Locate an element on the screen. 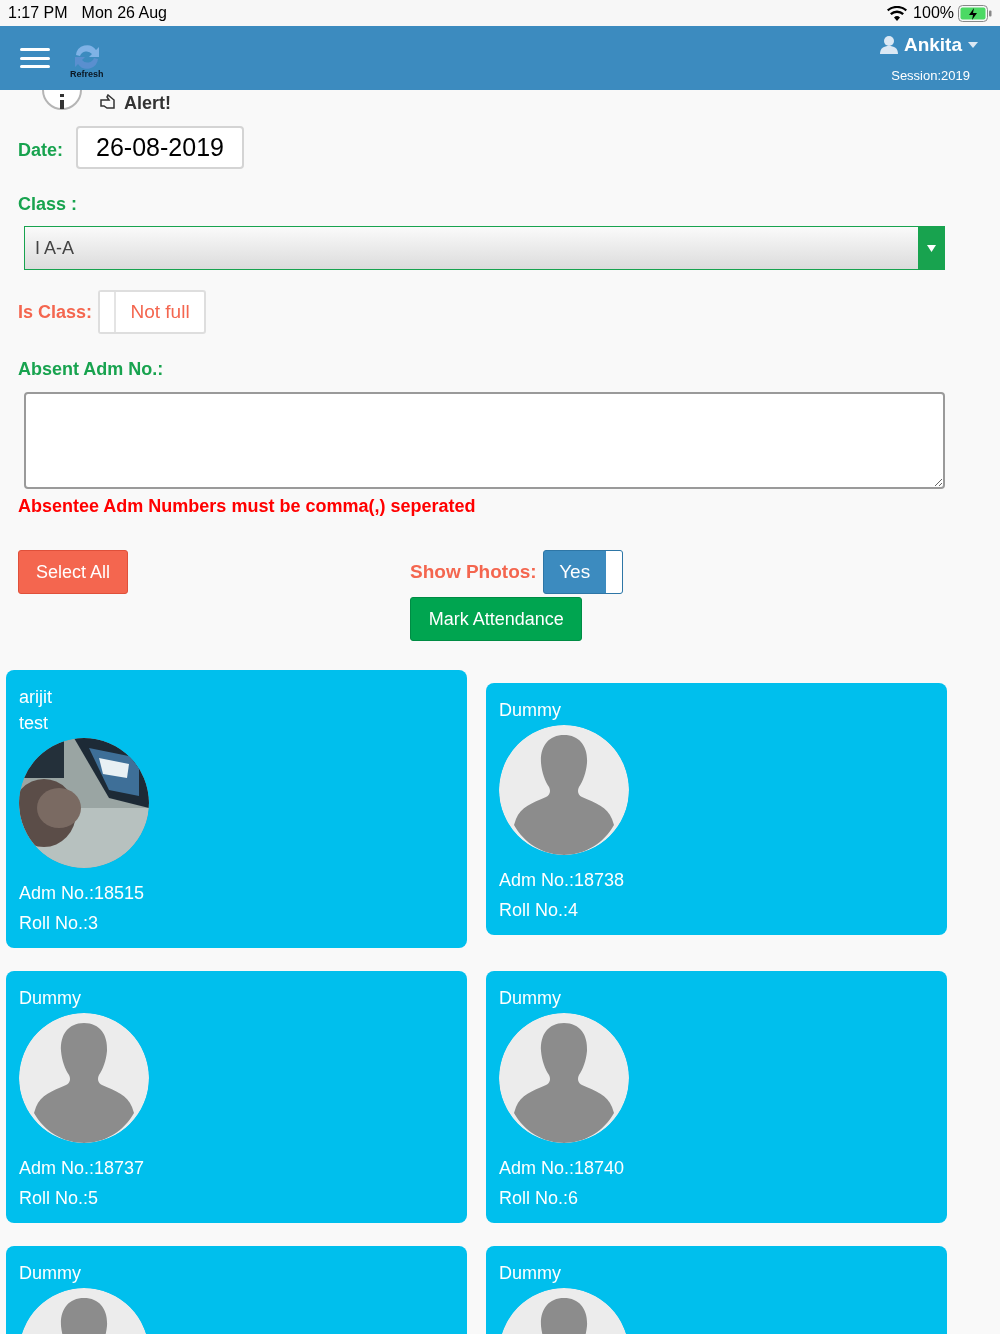  roll-number: Roll No.:3 is located at coordinates (59, 923).